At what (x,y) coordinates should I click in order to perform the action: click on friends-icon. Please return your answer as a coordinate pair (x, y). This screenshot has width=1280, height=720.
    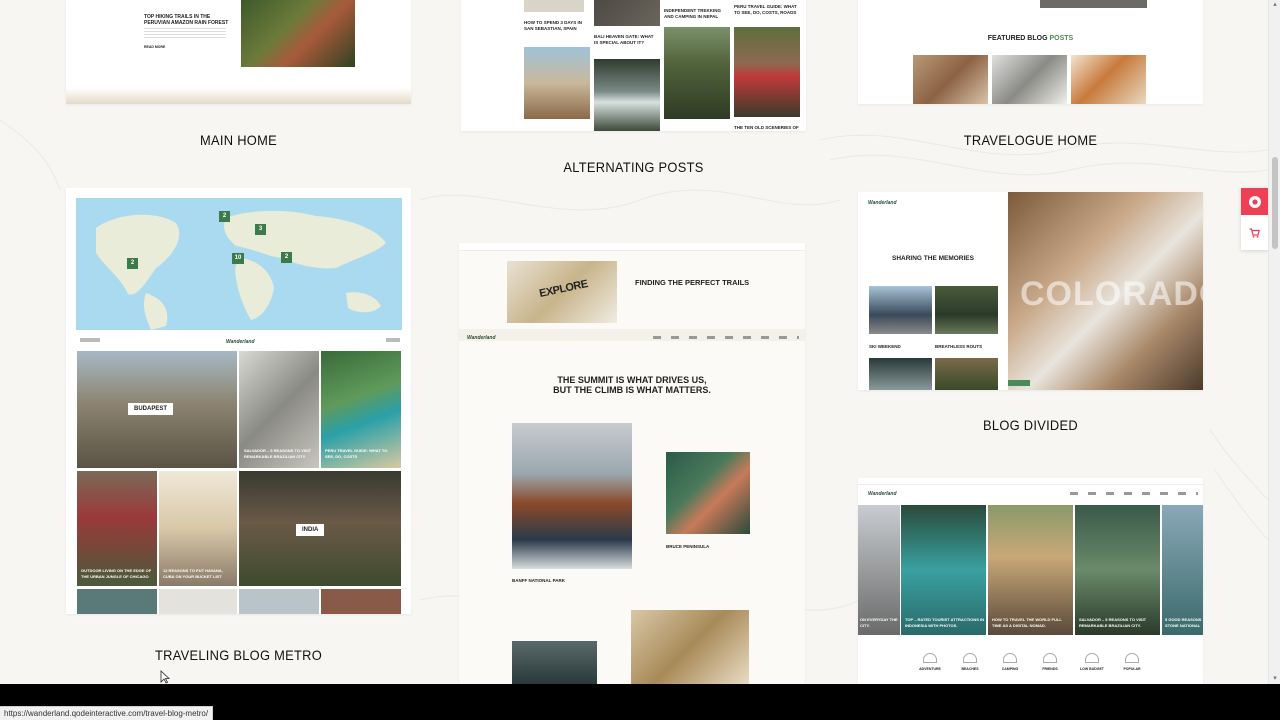
    Looking at the image, I should click on (1050, 658).